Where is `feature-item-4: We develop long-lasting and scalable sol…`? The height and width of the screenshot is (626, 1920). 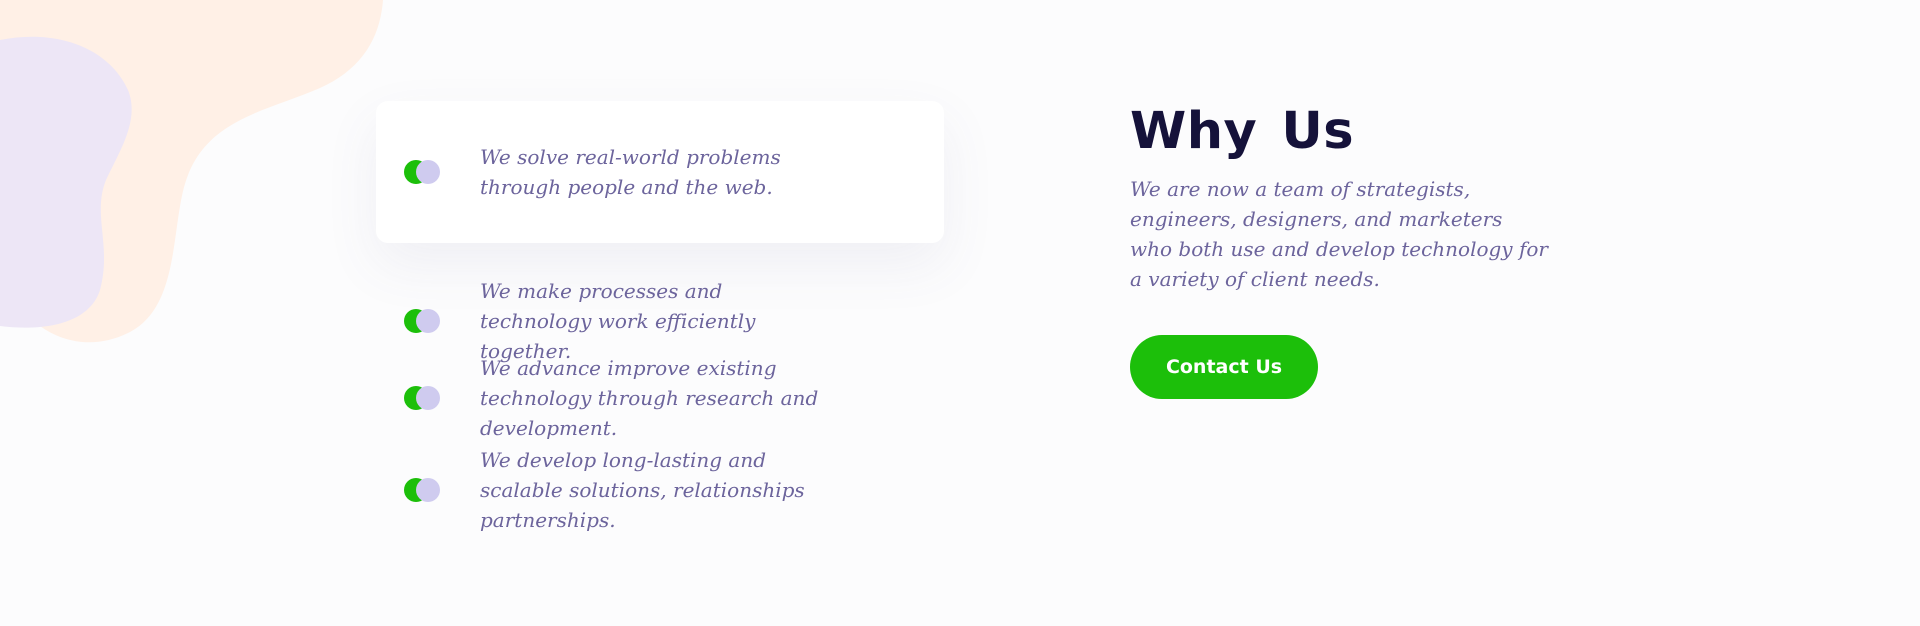
feature-item-4: We develop long-lasting and scalable sol… is located at coordinates (612, 490).